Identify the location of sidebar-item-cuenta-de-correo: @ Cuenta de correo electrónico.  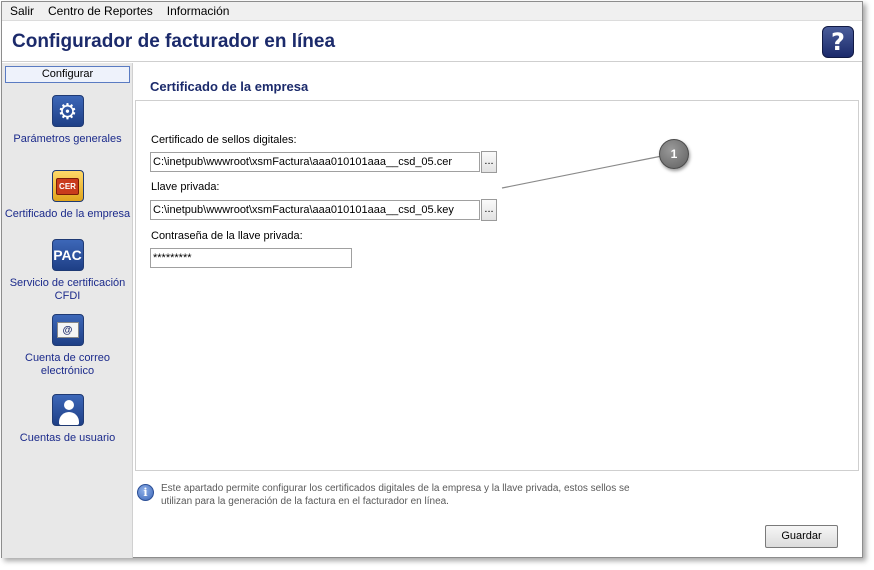
(67, 346).